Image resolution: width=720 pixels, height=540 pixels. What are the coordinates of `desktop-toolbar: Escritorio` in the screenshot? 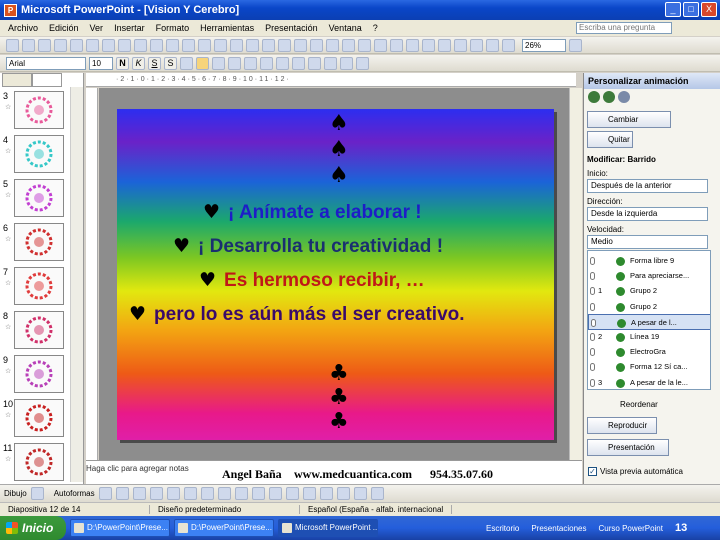 It's located at (502, 528).